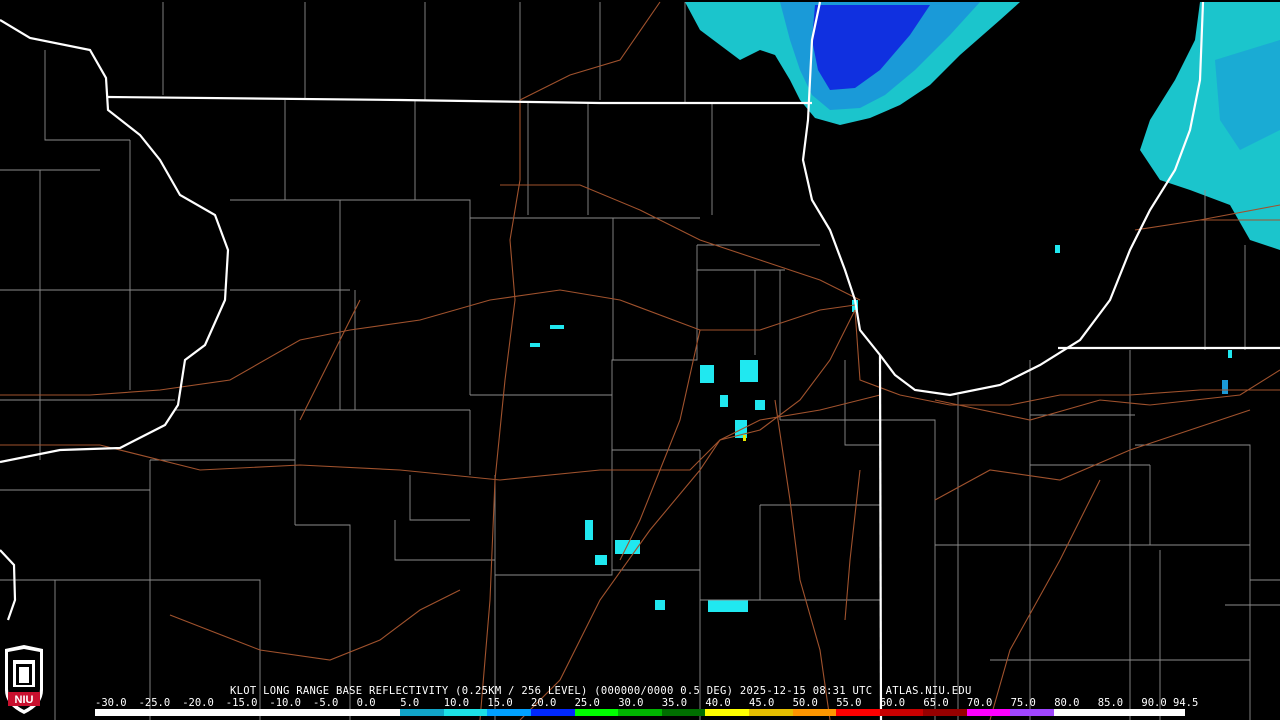 This screenshot has height=720, width=1280. Describe the element at coordinates (892, 703) in the screenshot. I see `legend-label: 60.0` at that location.